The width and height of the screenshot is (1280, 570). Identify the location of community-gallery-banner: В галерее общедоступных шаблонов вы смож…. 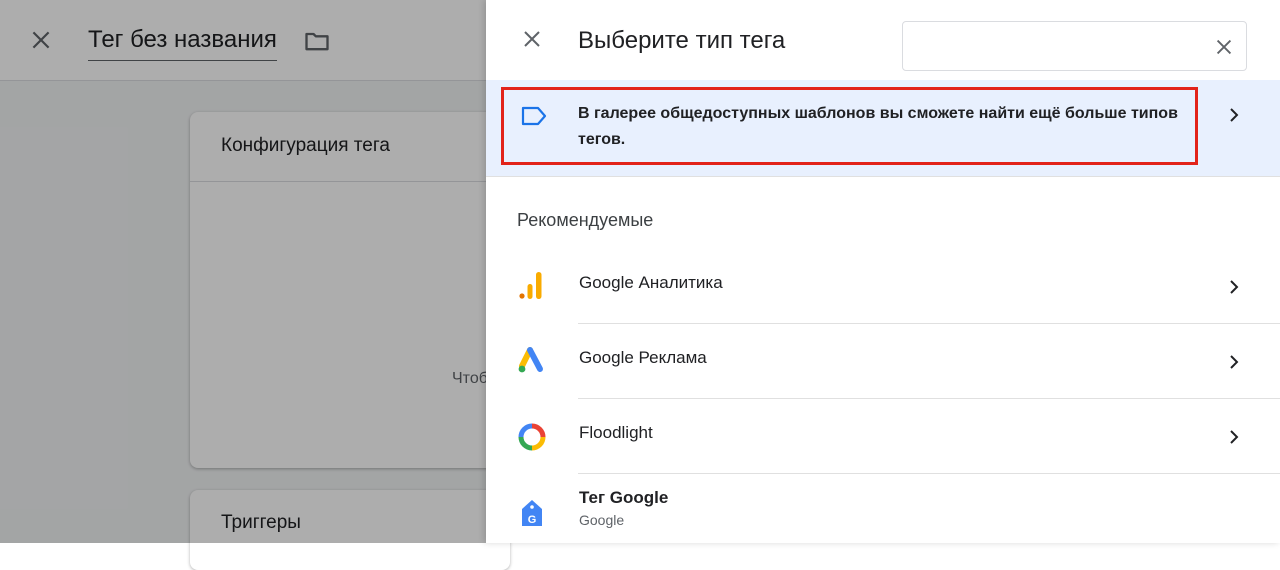
(883, 128).